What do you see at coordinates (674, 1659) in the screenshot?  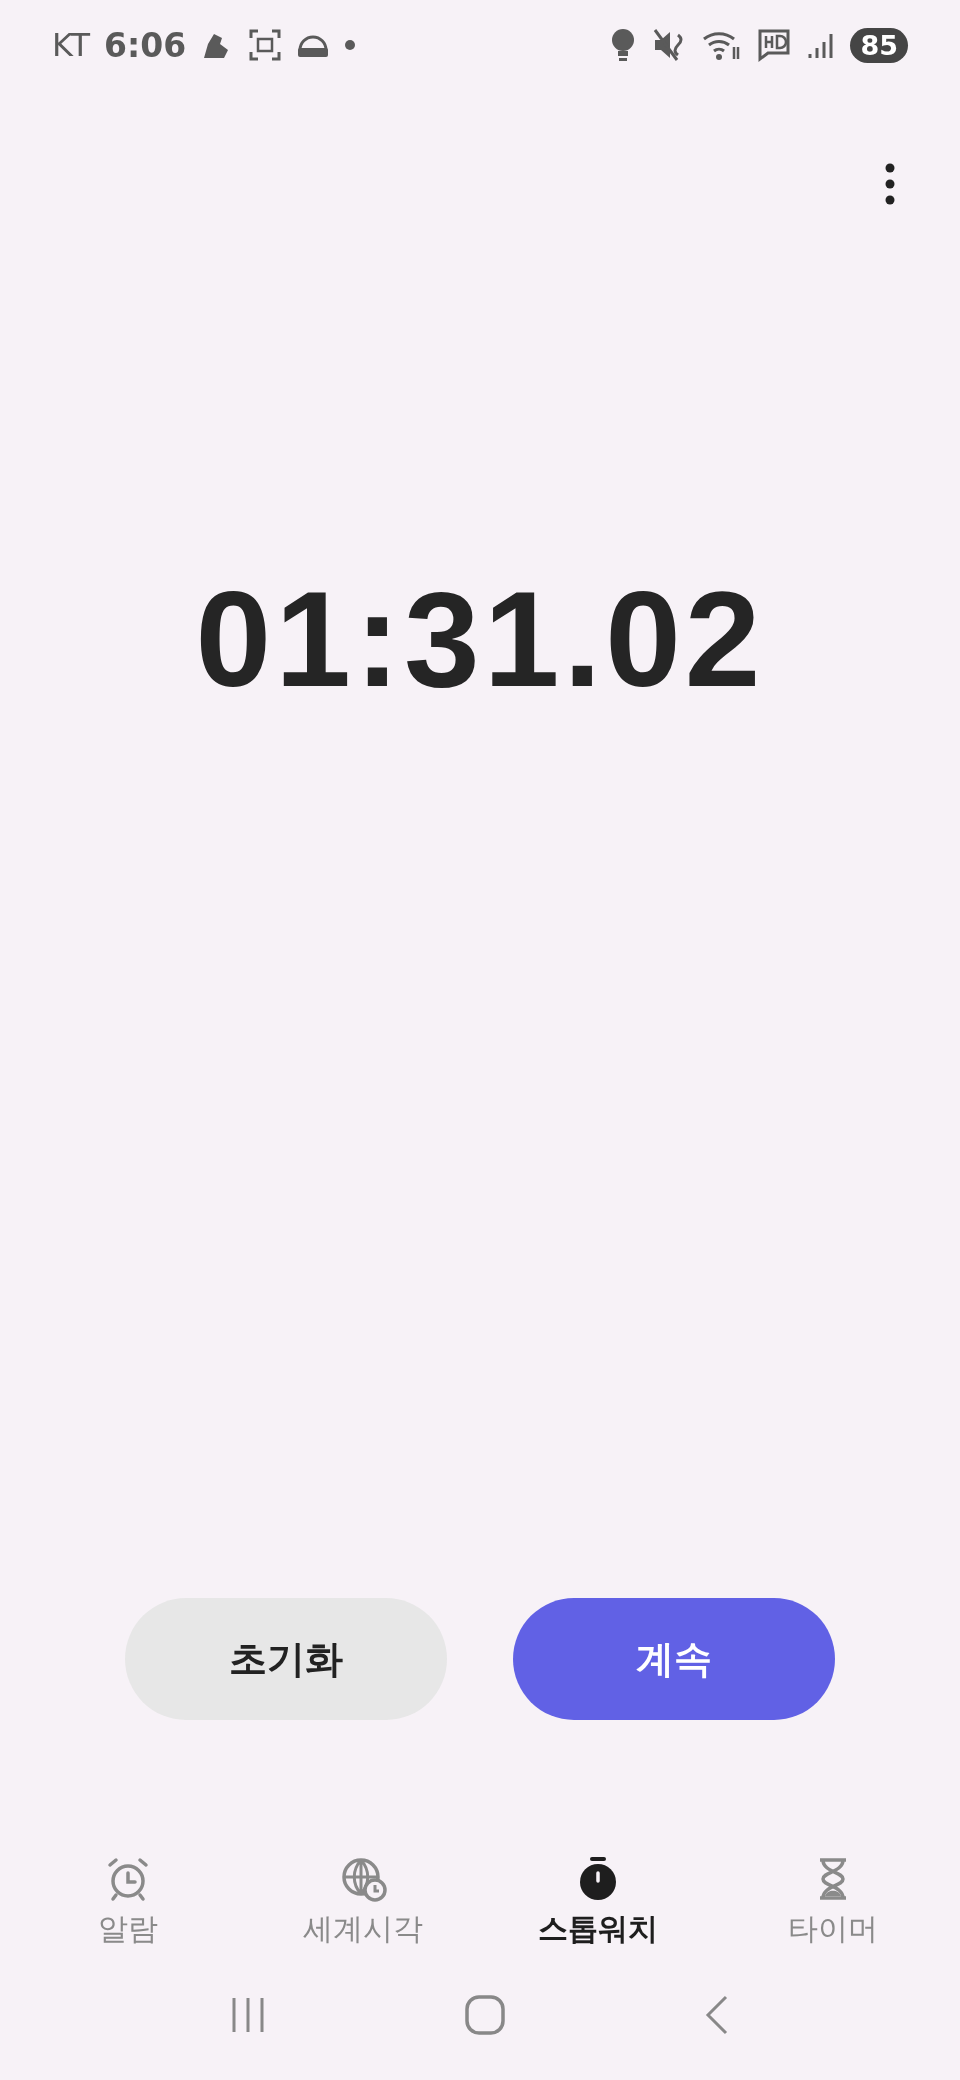 I see `continue-button: 계속` at bounding box center [674, 1659].